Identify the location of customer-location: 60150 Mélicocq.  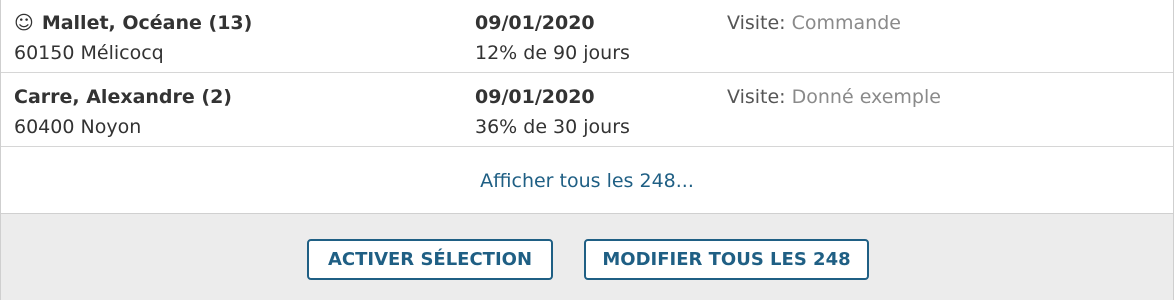
(89, 53).